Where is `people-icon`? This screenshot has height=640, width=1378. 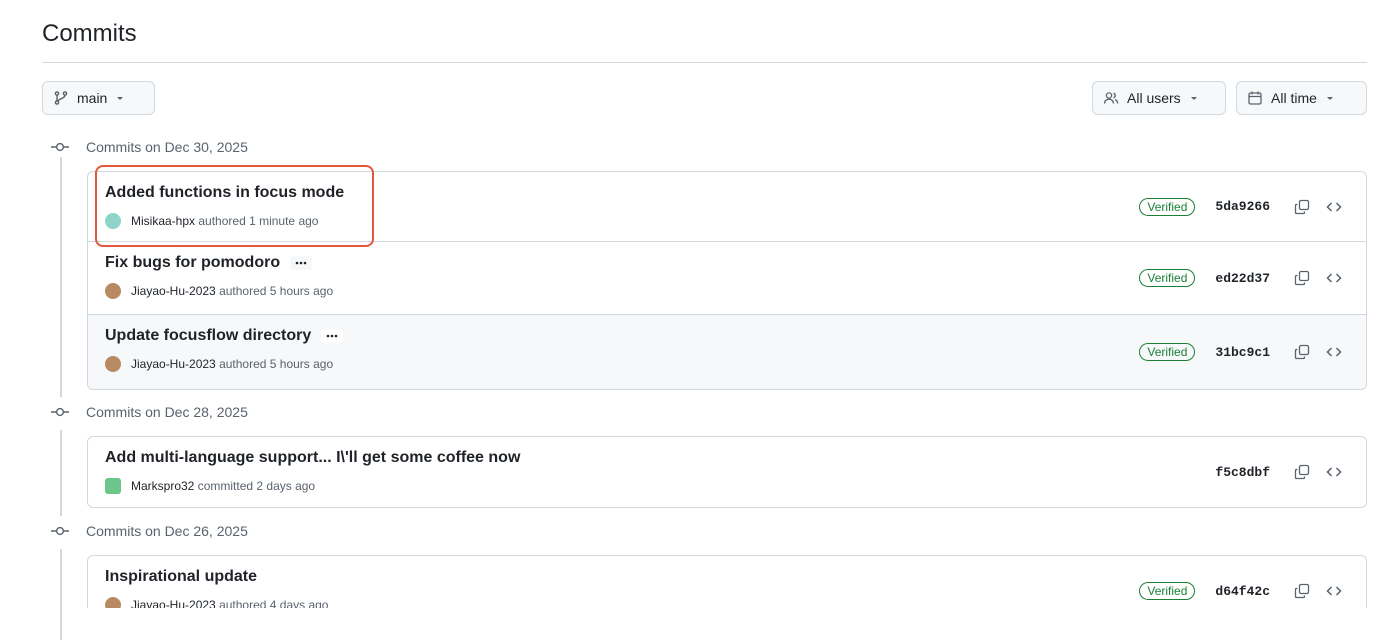
people-icon is located at coordinates (1111, 98).